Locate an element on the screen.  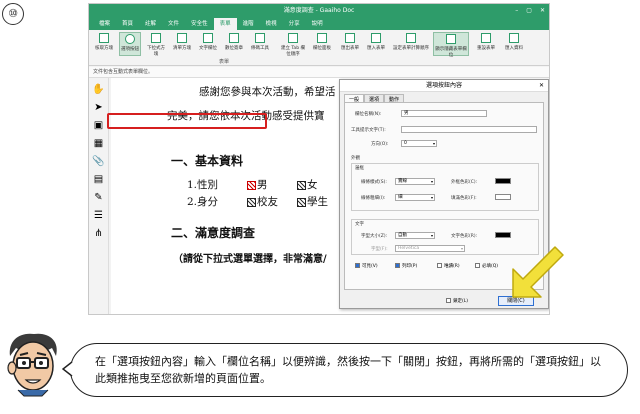
reset-icon is located at coordinates (486, 38).